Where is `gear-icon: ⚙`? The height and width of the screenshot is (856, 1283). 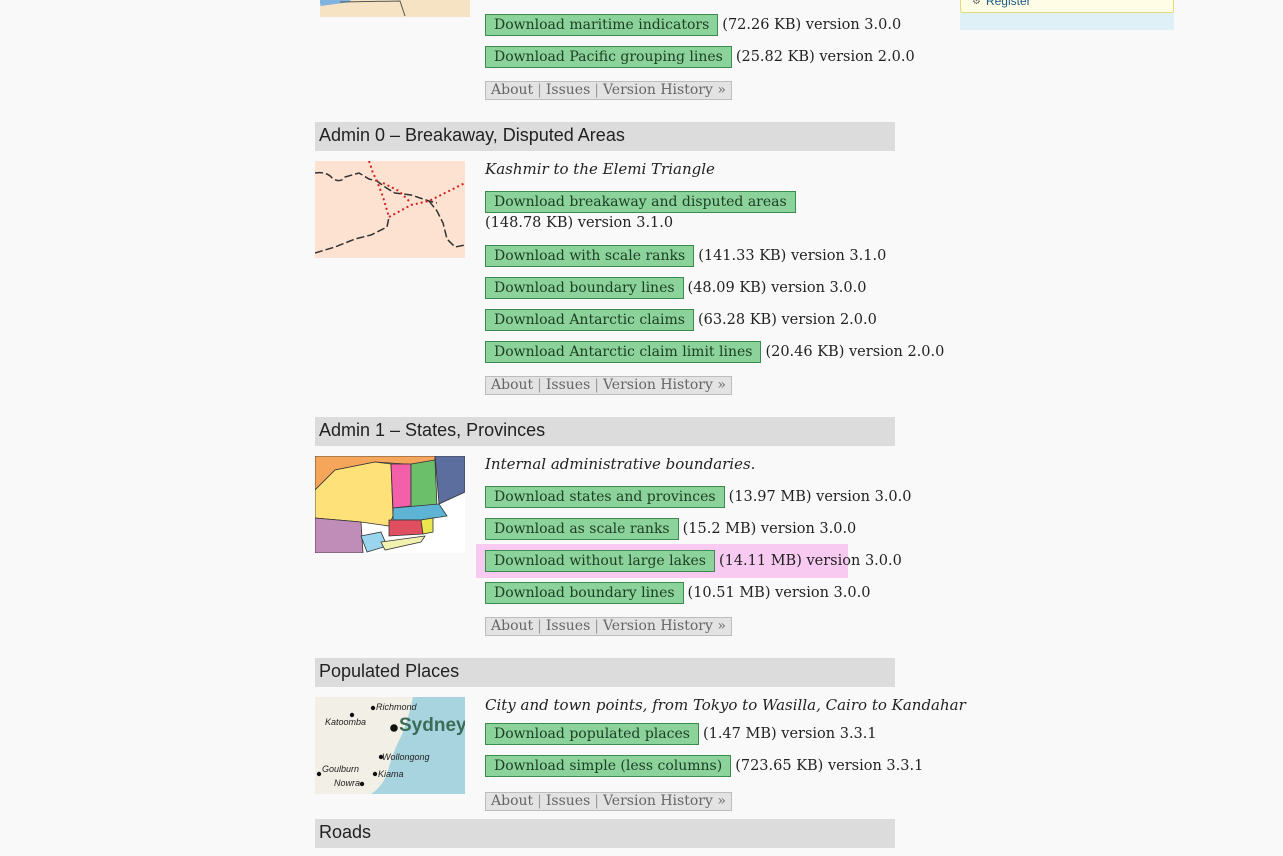
gear-icon: ⚙ is located at coordinates (976, 3).